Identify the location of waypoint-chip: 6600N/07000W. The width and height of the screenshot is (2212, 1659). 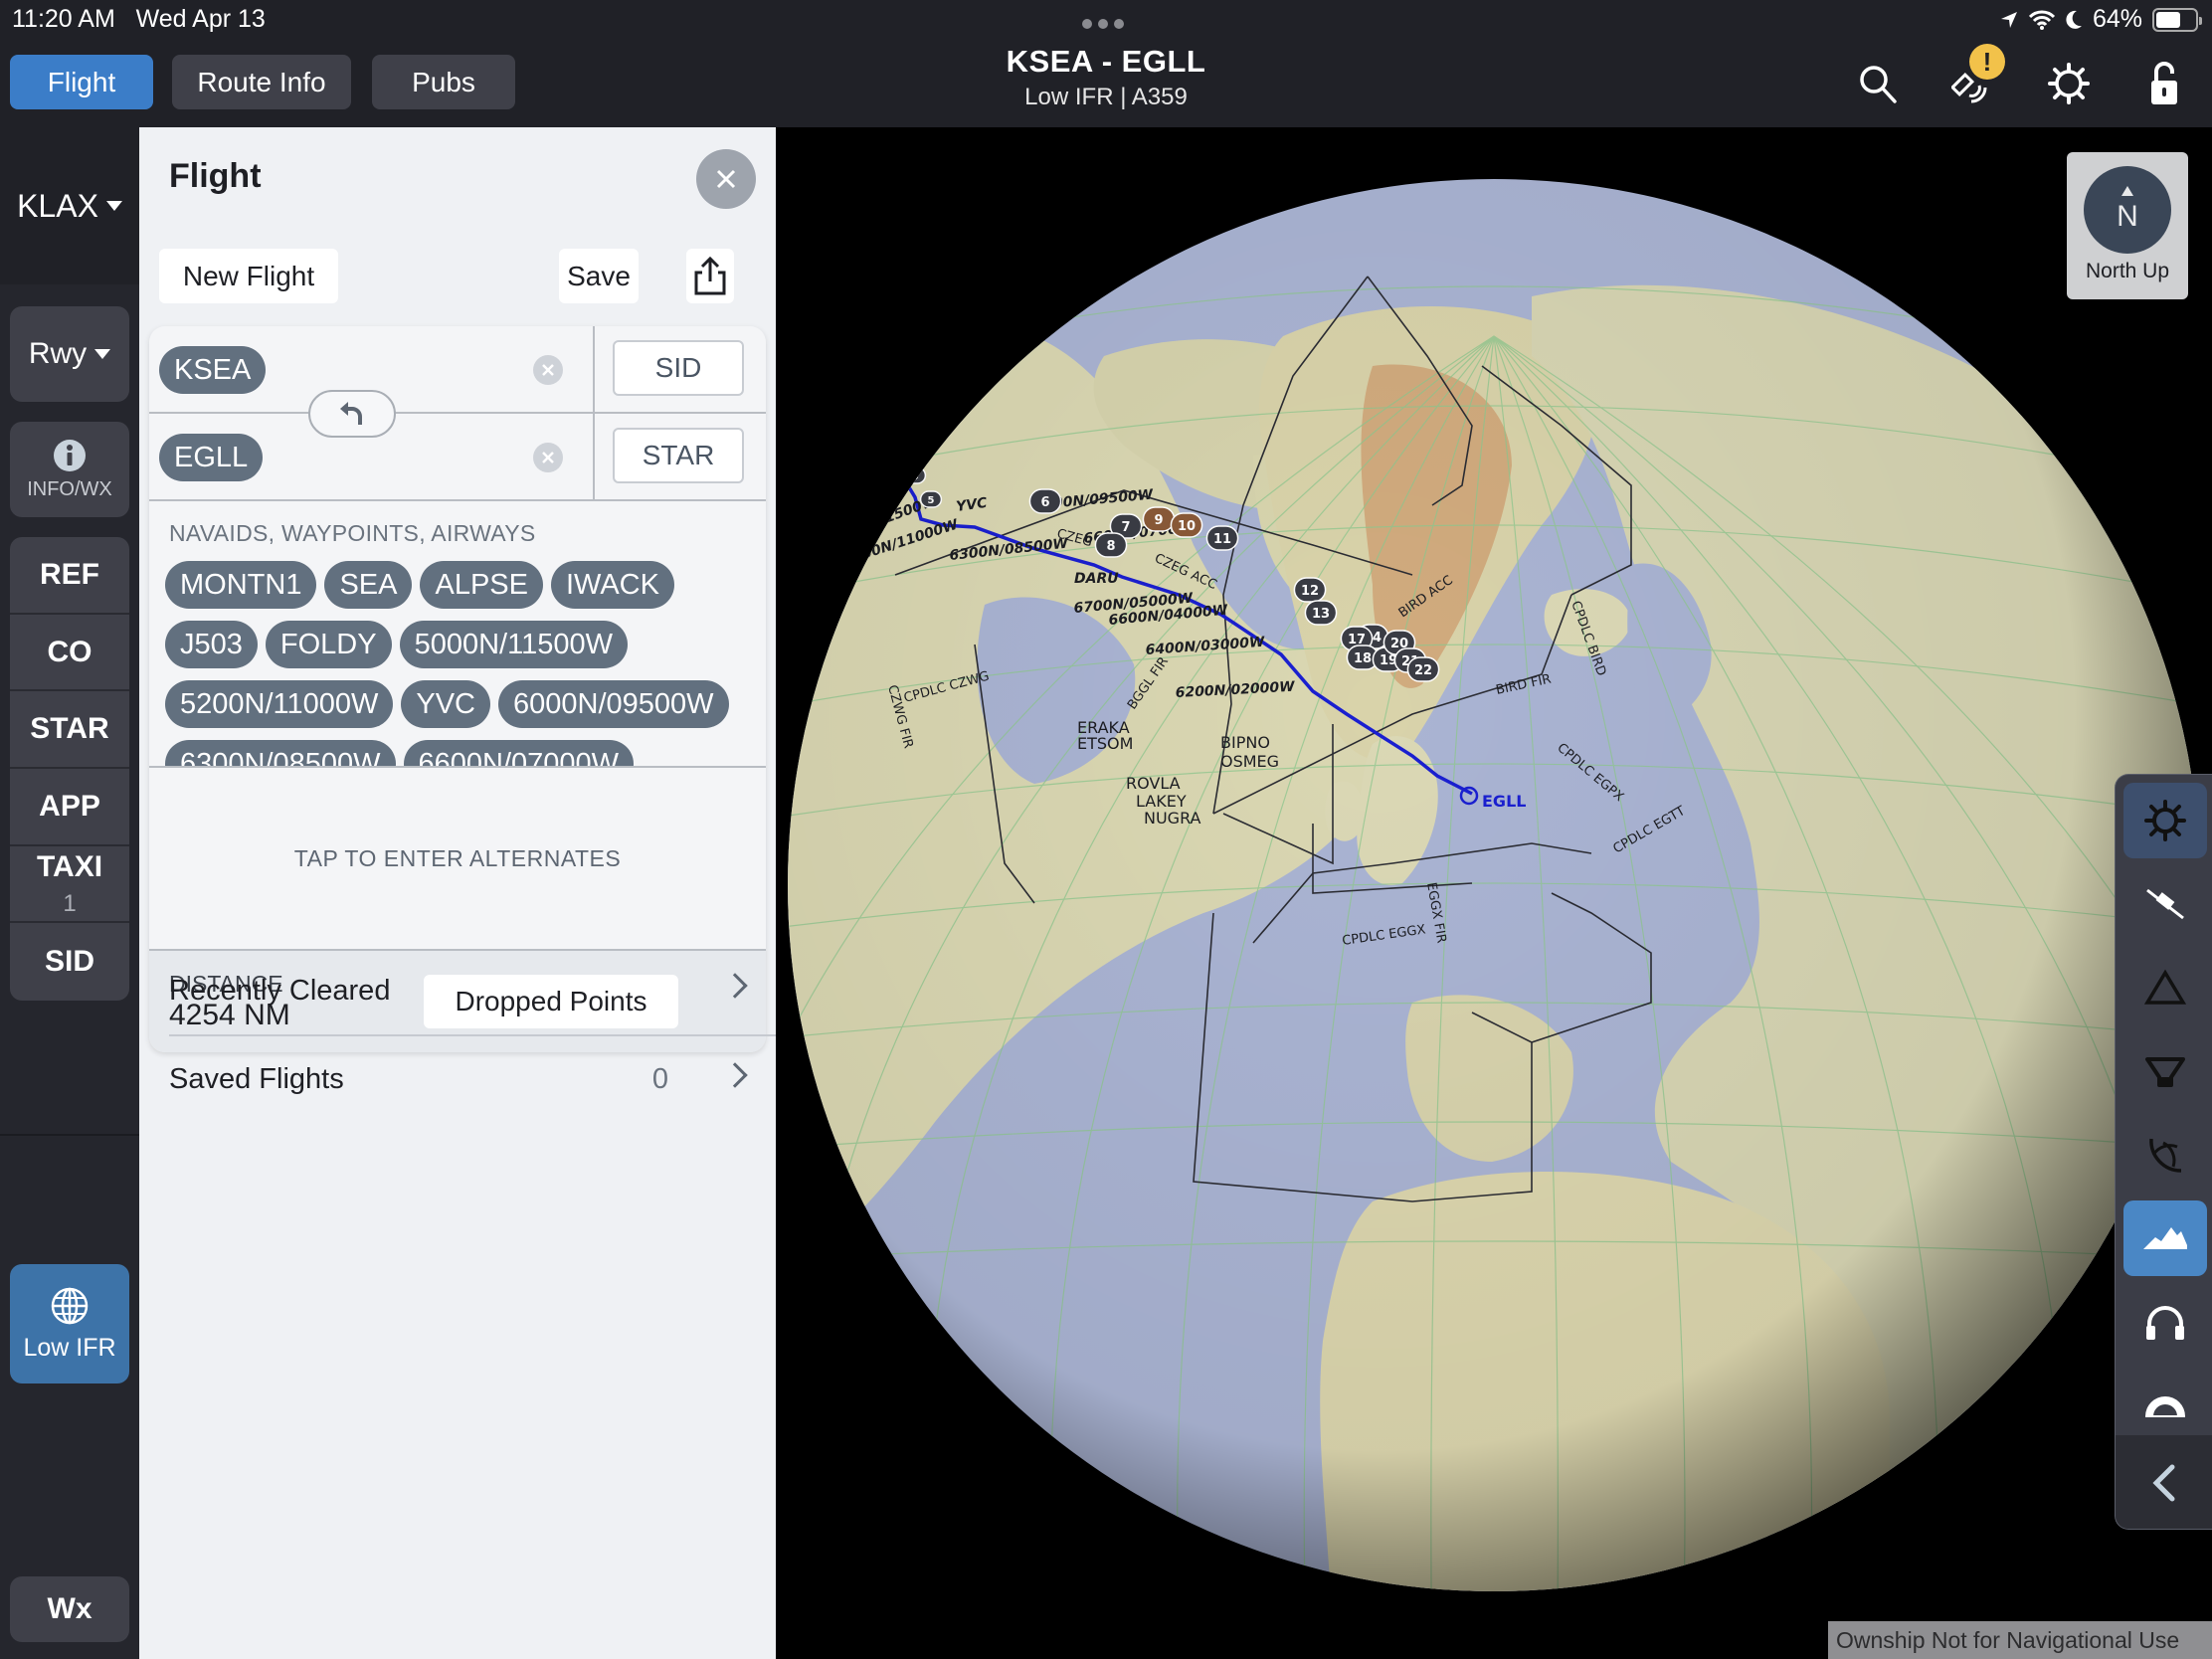
(519, 753).